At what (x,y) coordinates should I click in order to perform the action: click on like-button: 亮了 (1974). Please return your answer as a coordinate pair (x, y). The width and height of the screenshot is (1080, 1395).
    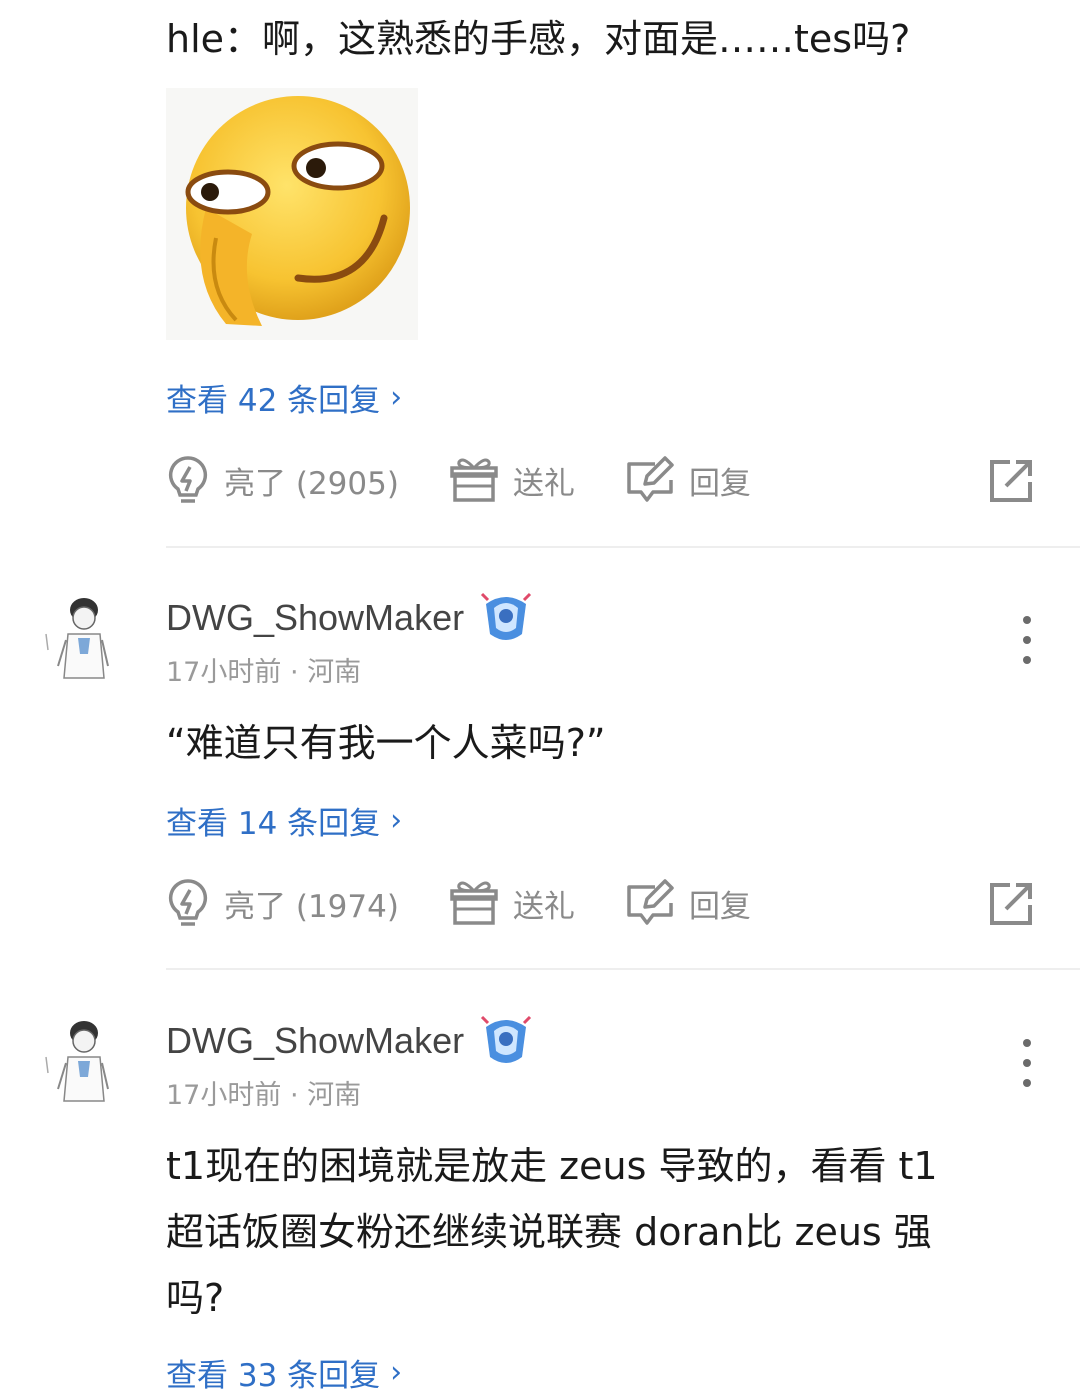
    Looking at the image, I should click on (282, 903).